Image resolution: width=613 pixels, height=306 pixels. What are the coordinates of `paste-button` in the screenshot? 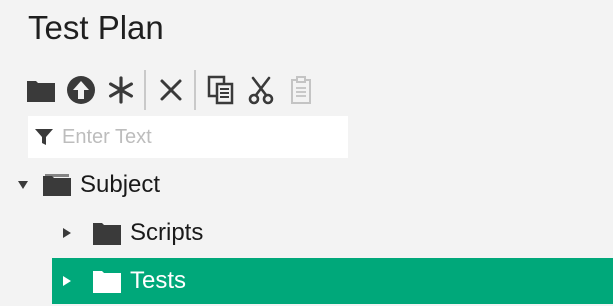 It's located at (301, 90).